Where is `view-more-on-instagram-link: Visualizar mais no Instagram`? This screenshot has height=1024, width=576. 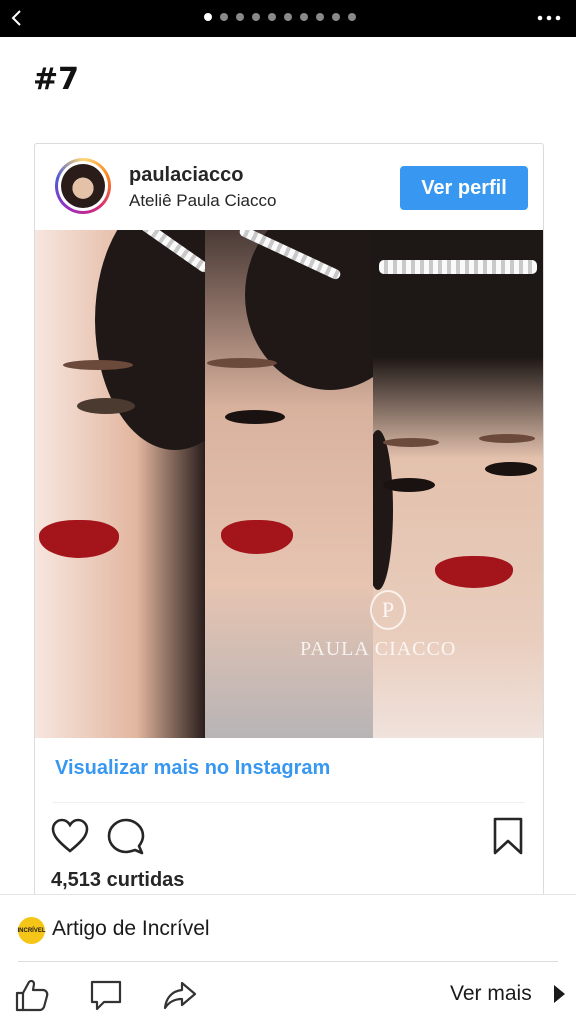 view-more-on-instagram-link: Visualizar mais no Instagram is located at coordinates (192, 768).